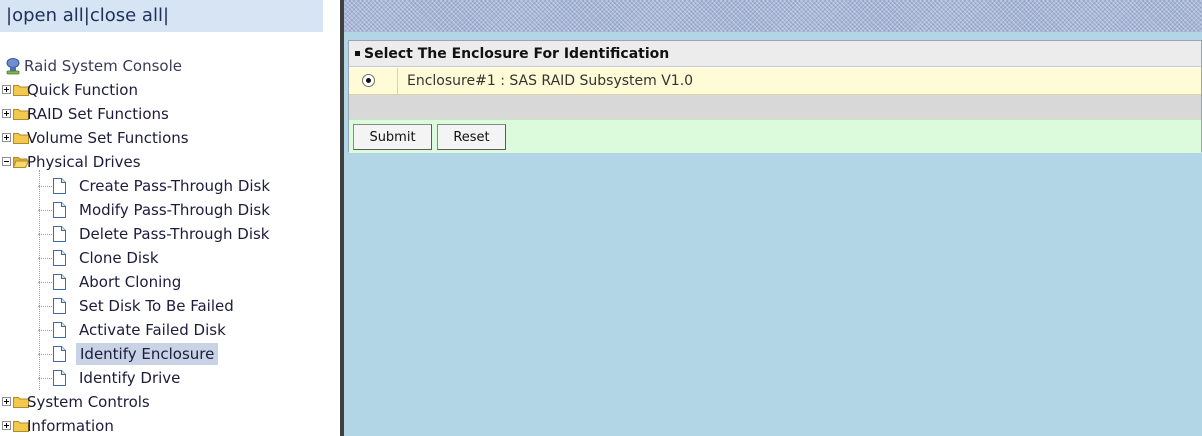 The width and height of the screenshot is (1202, 436). What do you see at coordinates (170, 425) in the screenshot?
I see `tree-folder-information: Information` at bounding box center [170, 425].